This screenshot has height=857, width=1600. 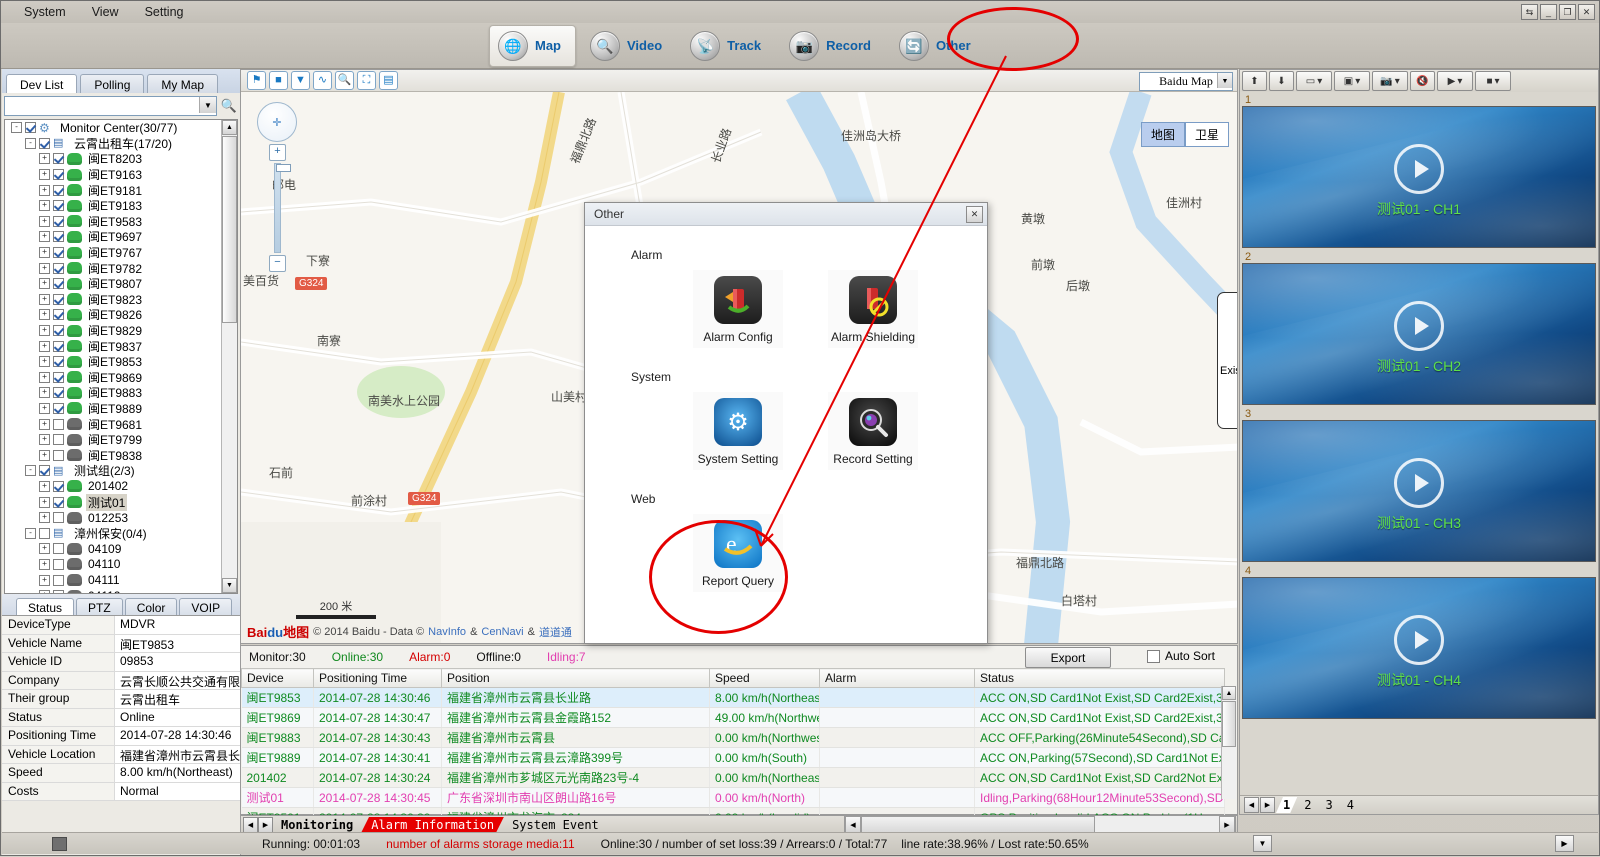 I want to click on tab-dev-list: Dev List, so click(x=42, y=83).